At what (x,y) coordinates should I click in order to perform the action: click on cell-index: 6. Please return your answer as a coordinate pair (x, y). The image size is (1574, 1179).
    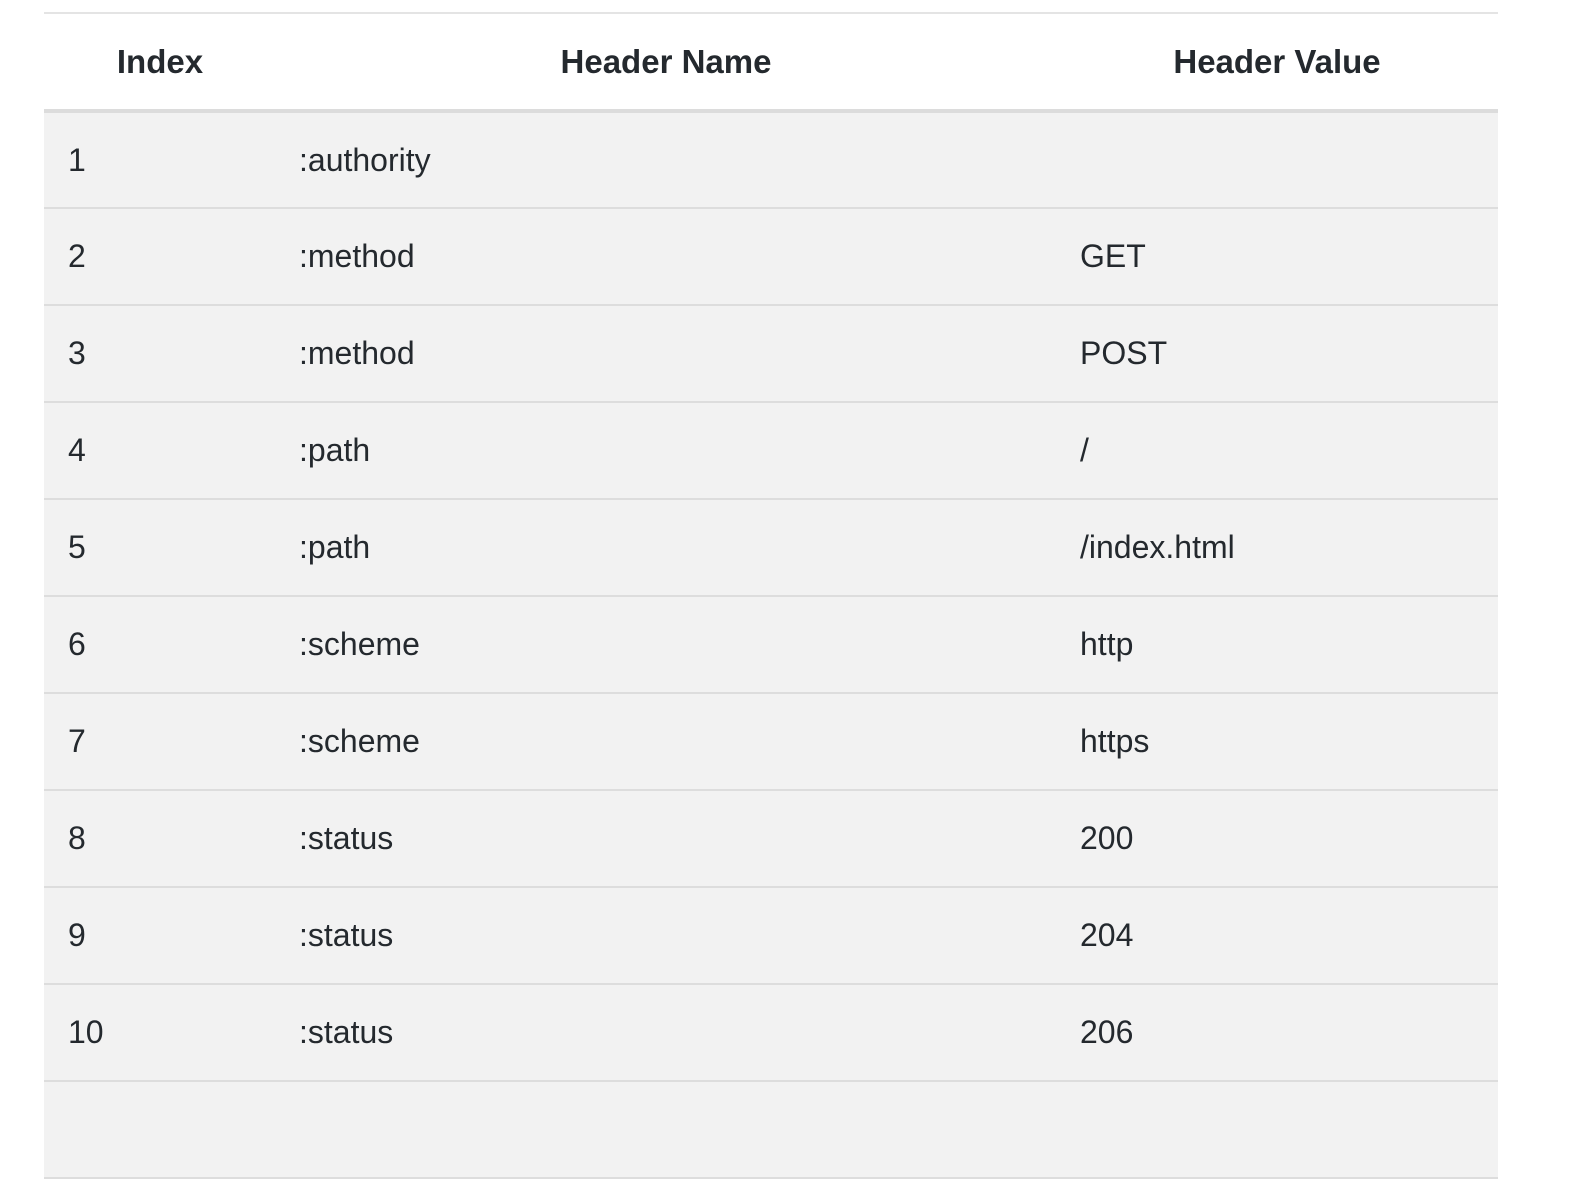
    Looking at the image, I should click on (77, 644).